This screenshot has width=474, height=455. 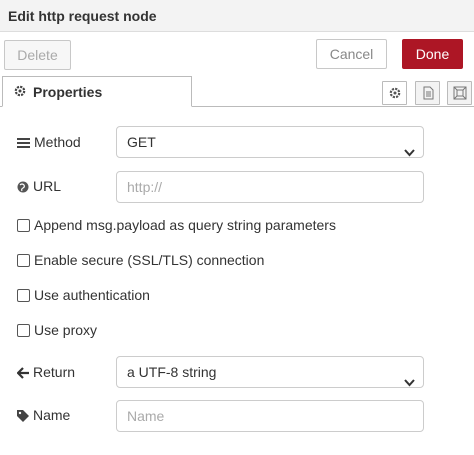 What do you see at coordinates (47, 186) in the screenshot?
I see `url-label: URL` at bounding box center [47, 186].